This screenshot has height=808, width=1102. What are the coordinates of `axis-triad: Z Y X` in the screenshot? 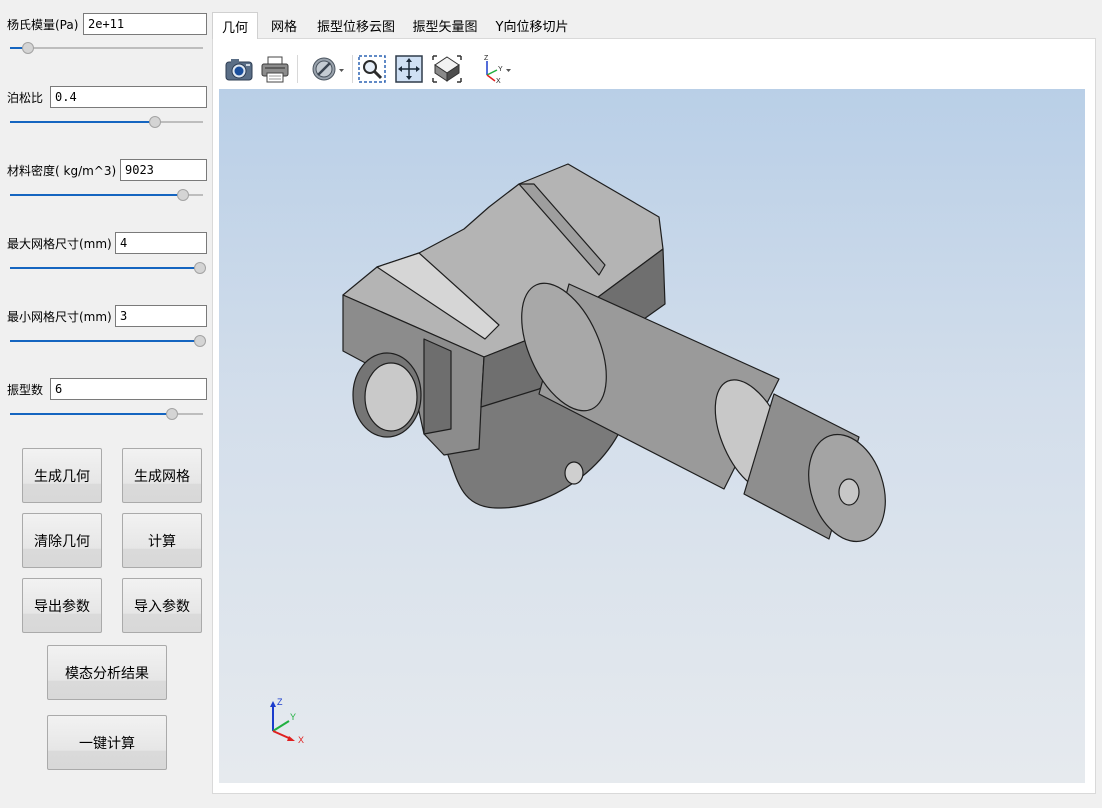 It's located at (287, 721).